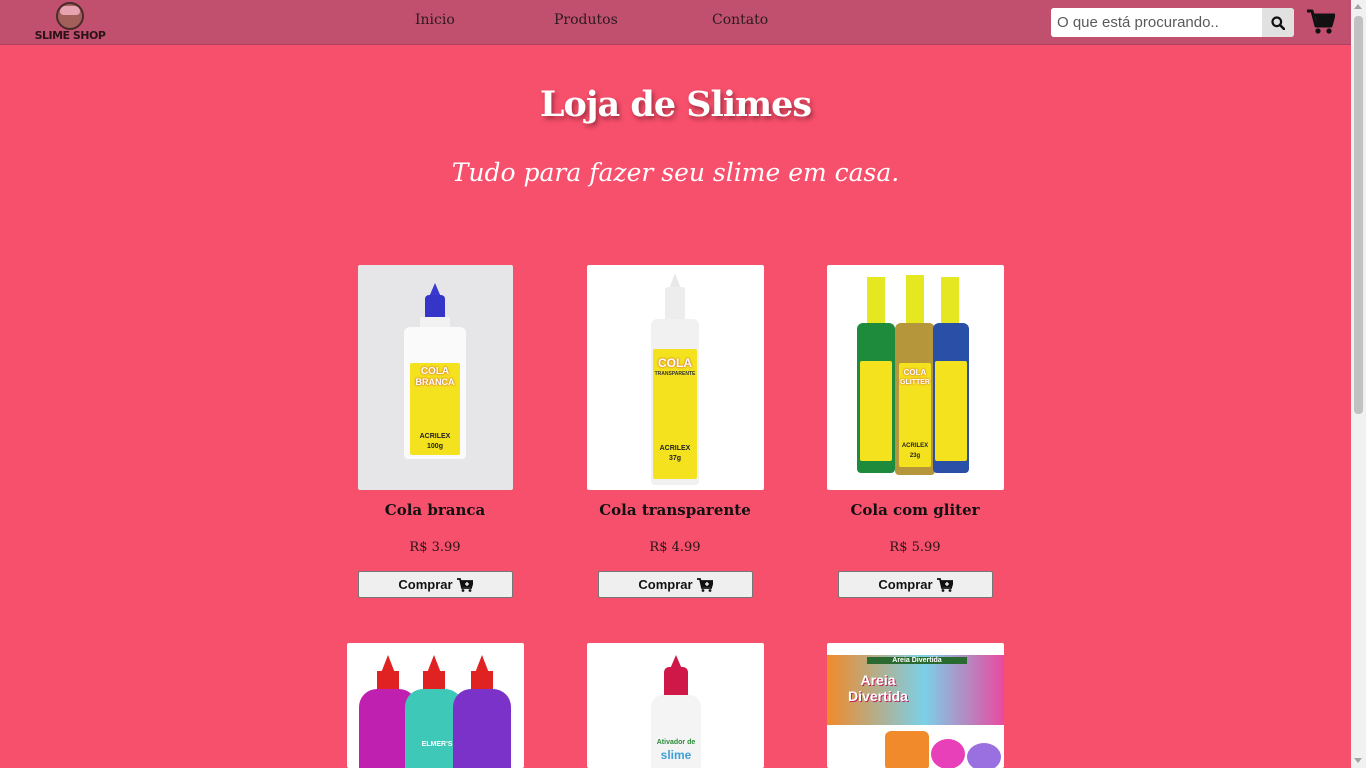 This screenshot has height=768, width=1366. What do you see at coordinates (915, 547) in the screenshot?
I see `product-price: R$ 5.99` at bounding box center [915, 547].